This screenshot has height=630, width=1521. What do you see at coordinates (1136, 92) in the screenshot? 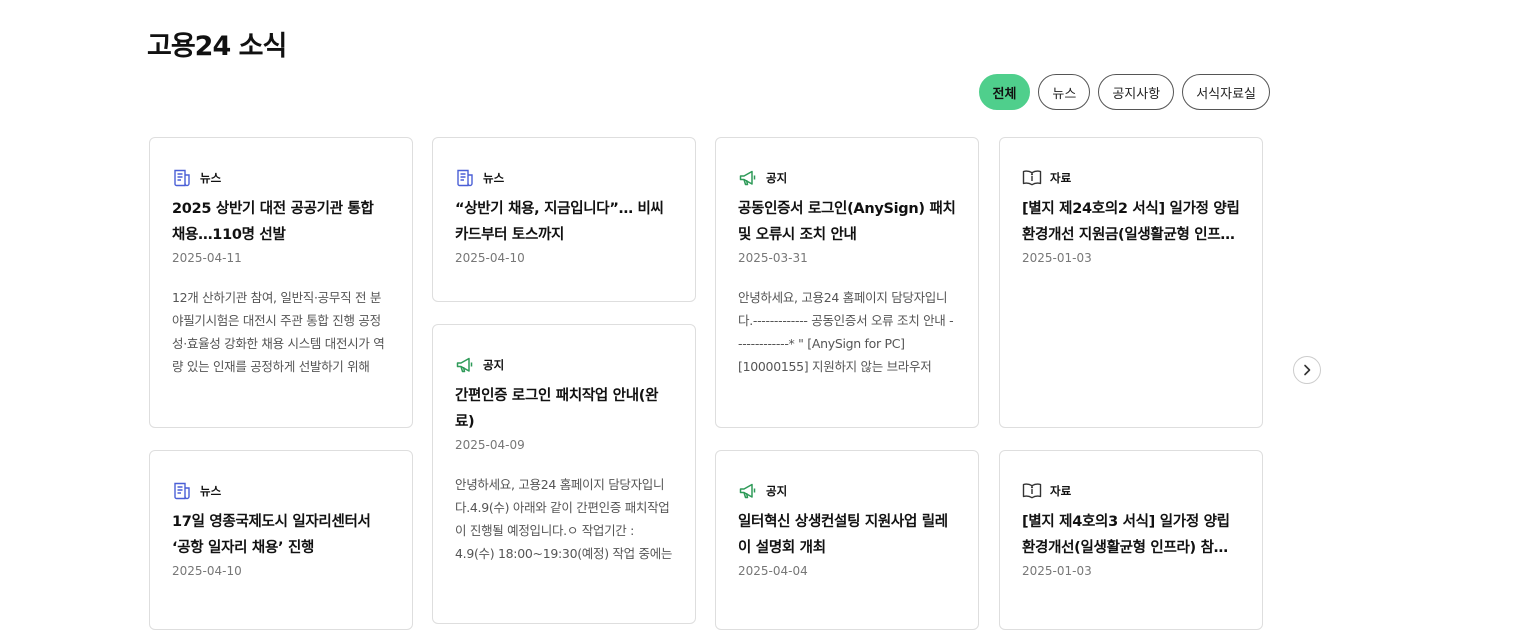
I see `filter-notice: 공지사항` at bounding box center [1136, 92].